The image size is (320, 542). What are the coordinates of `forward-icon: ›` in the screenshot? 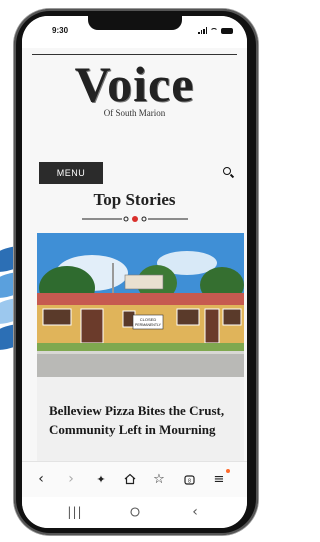 It's located at (71, 479).